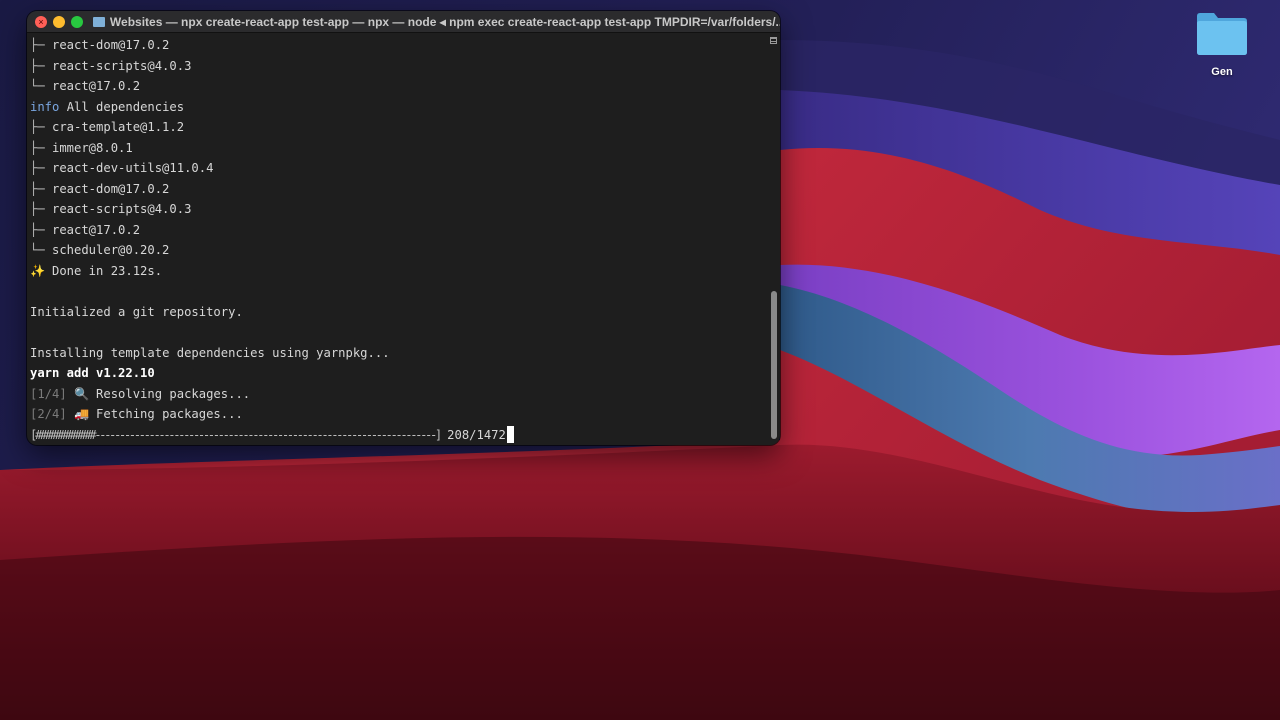  I want to click on zoom-button, so click(77, 21).